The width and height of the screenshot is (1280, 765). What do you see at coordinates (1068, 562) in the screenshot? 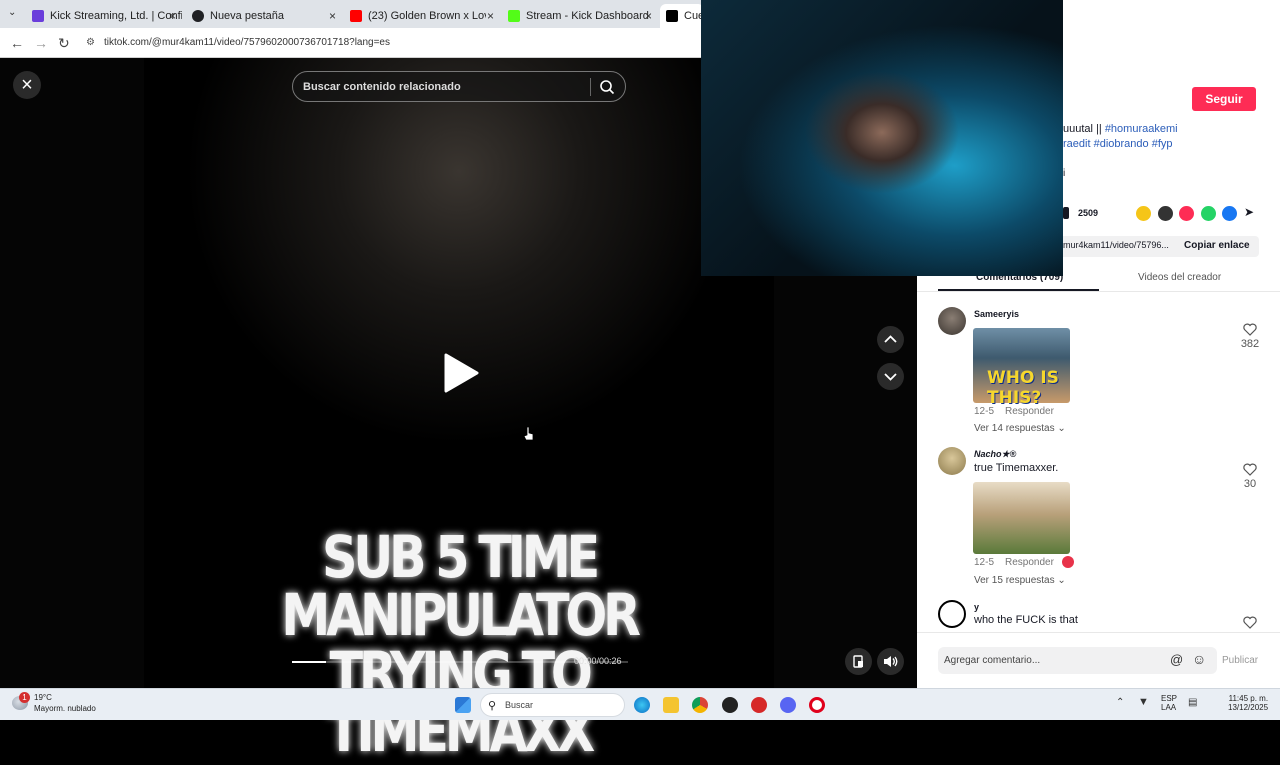
I see `creator-liked-icon` at bounding box center [1068, 562].